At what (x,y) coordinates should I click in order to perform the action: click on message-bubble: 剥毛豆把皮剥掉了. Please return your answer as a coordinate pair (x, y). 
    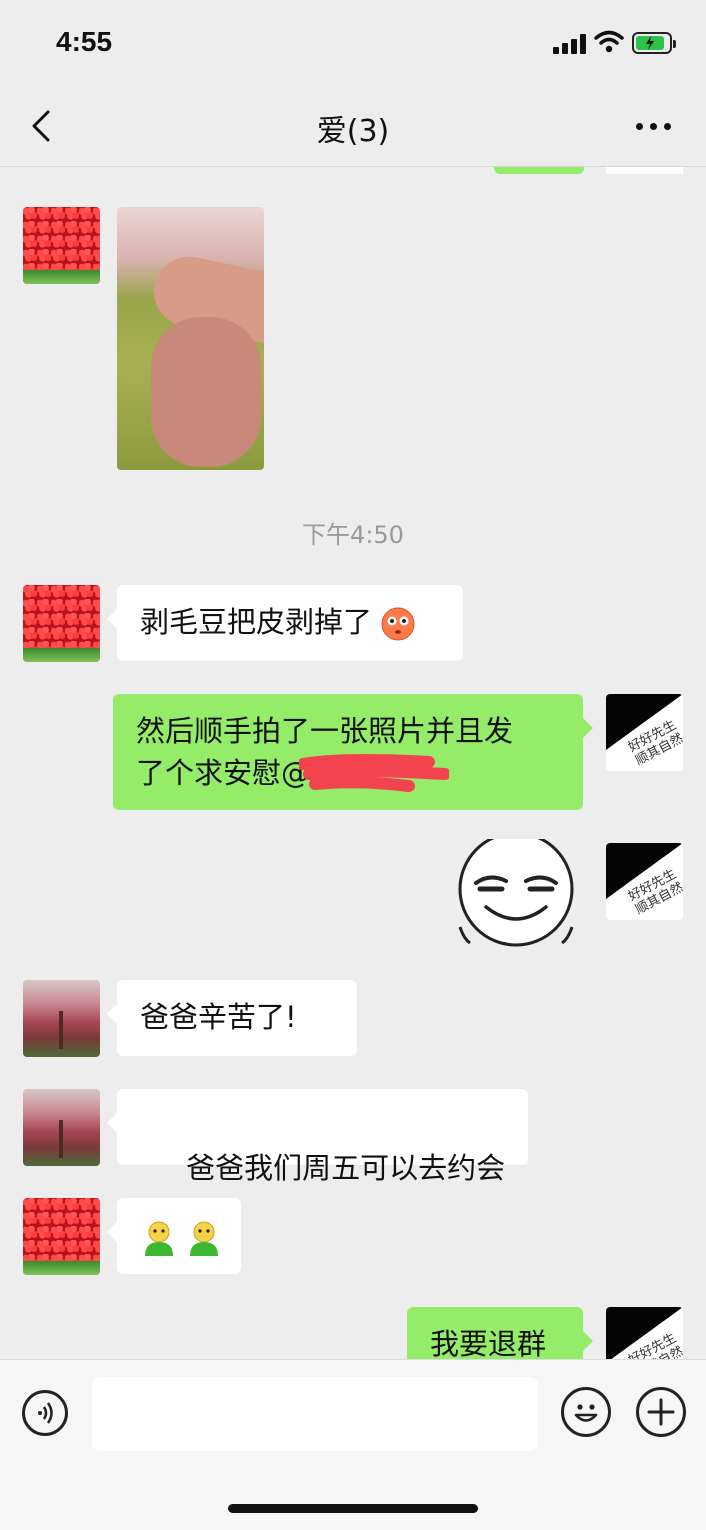
    Looking at the image, I should click on (285, 623).